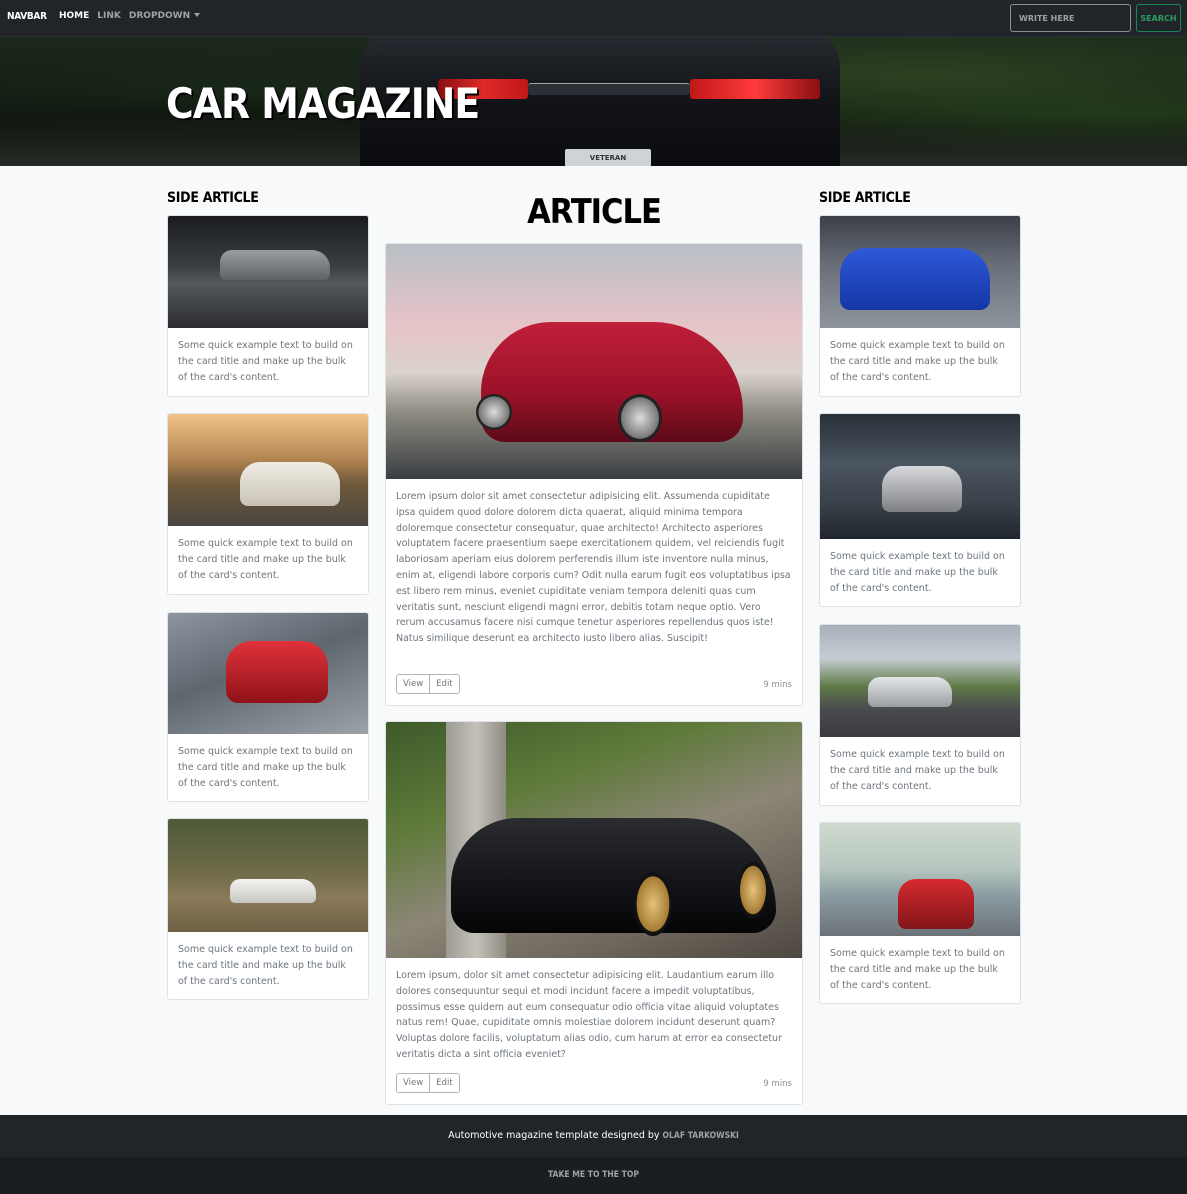  I want to click on nav-dropdown-label: DROPDOWN, so click(159, 16).